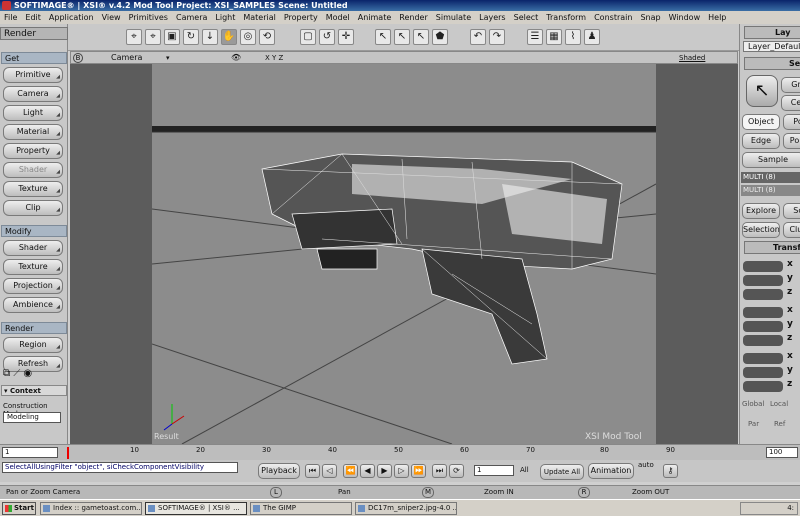 This screenshot has height=516, width=800. I want to click on context-header: ▾ Context, so click(34, 390).